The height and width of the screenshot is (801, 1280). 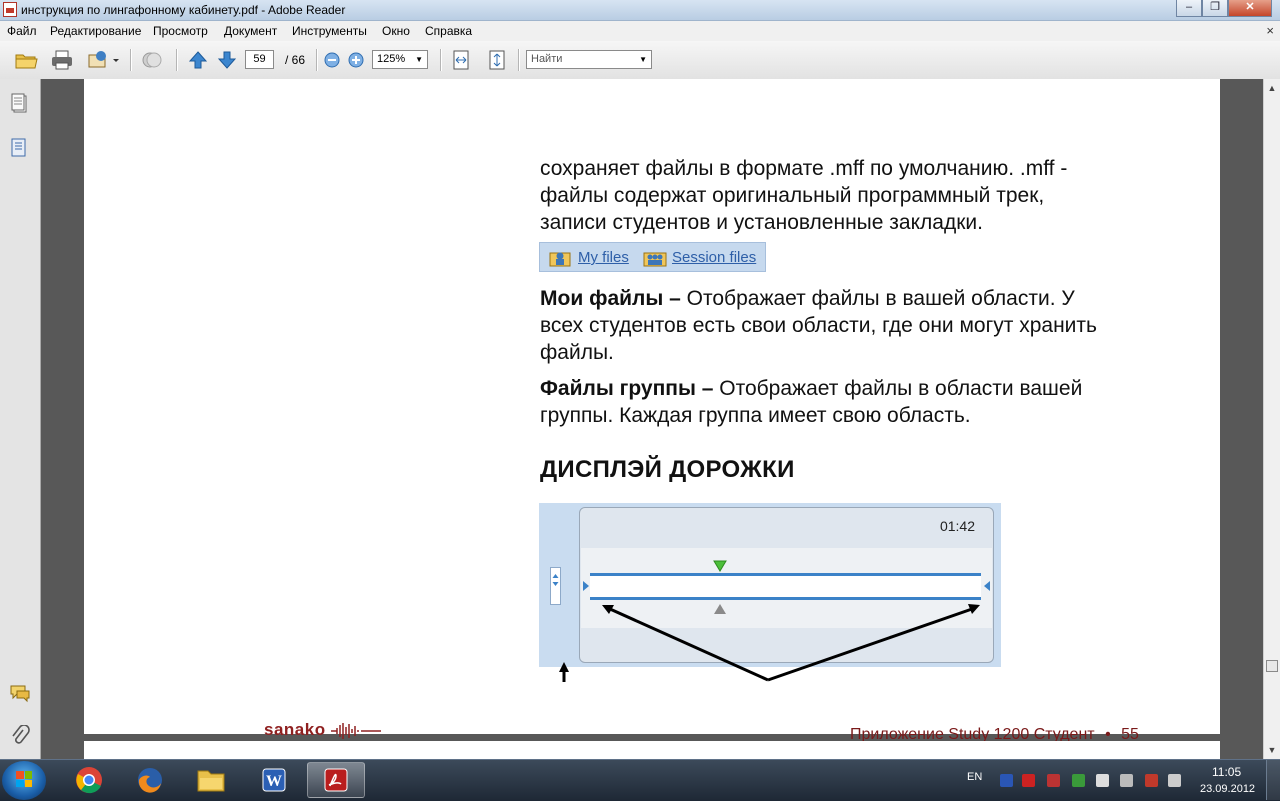 What do you see at coordinates (877, 298) in the screenshot?
I see `definition-text: Отображает файлы в вашей области. У` at bounding box center [877, 298].